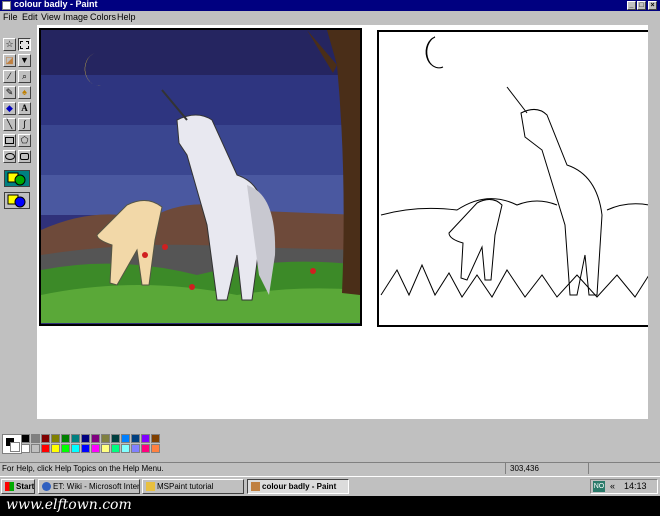 The width and height of the screenshot is (660, 516). I want to click on status-coords-panel: 303,436, so click(545, 468).